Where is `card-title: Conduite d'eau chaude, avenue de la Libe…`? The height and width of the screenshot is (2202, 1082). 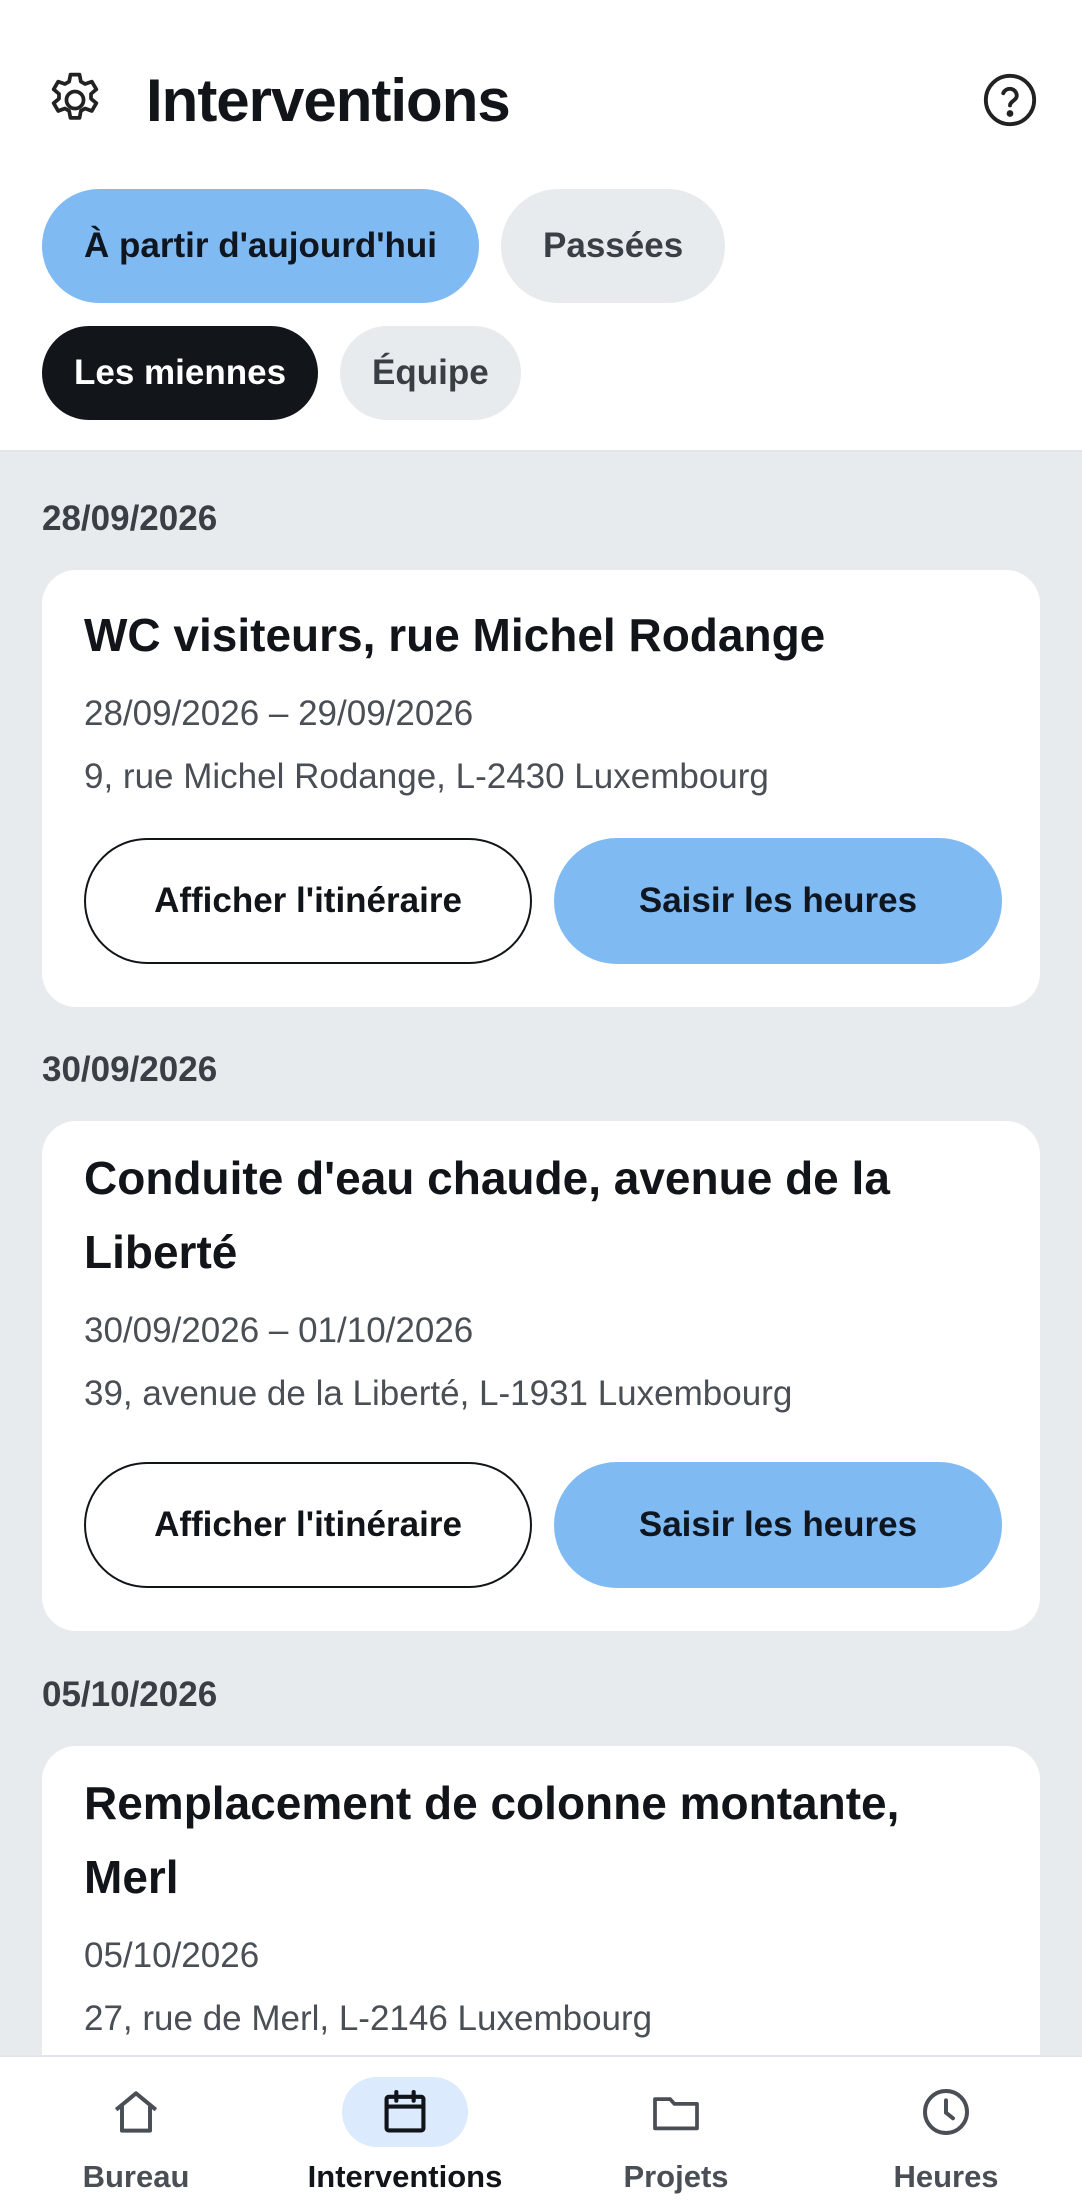
card-title: Conduite d'eau chaude, avenue de la Libe… is located at coordinates (532, 1215).